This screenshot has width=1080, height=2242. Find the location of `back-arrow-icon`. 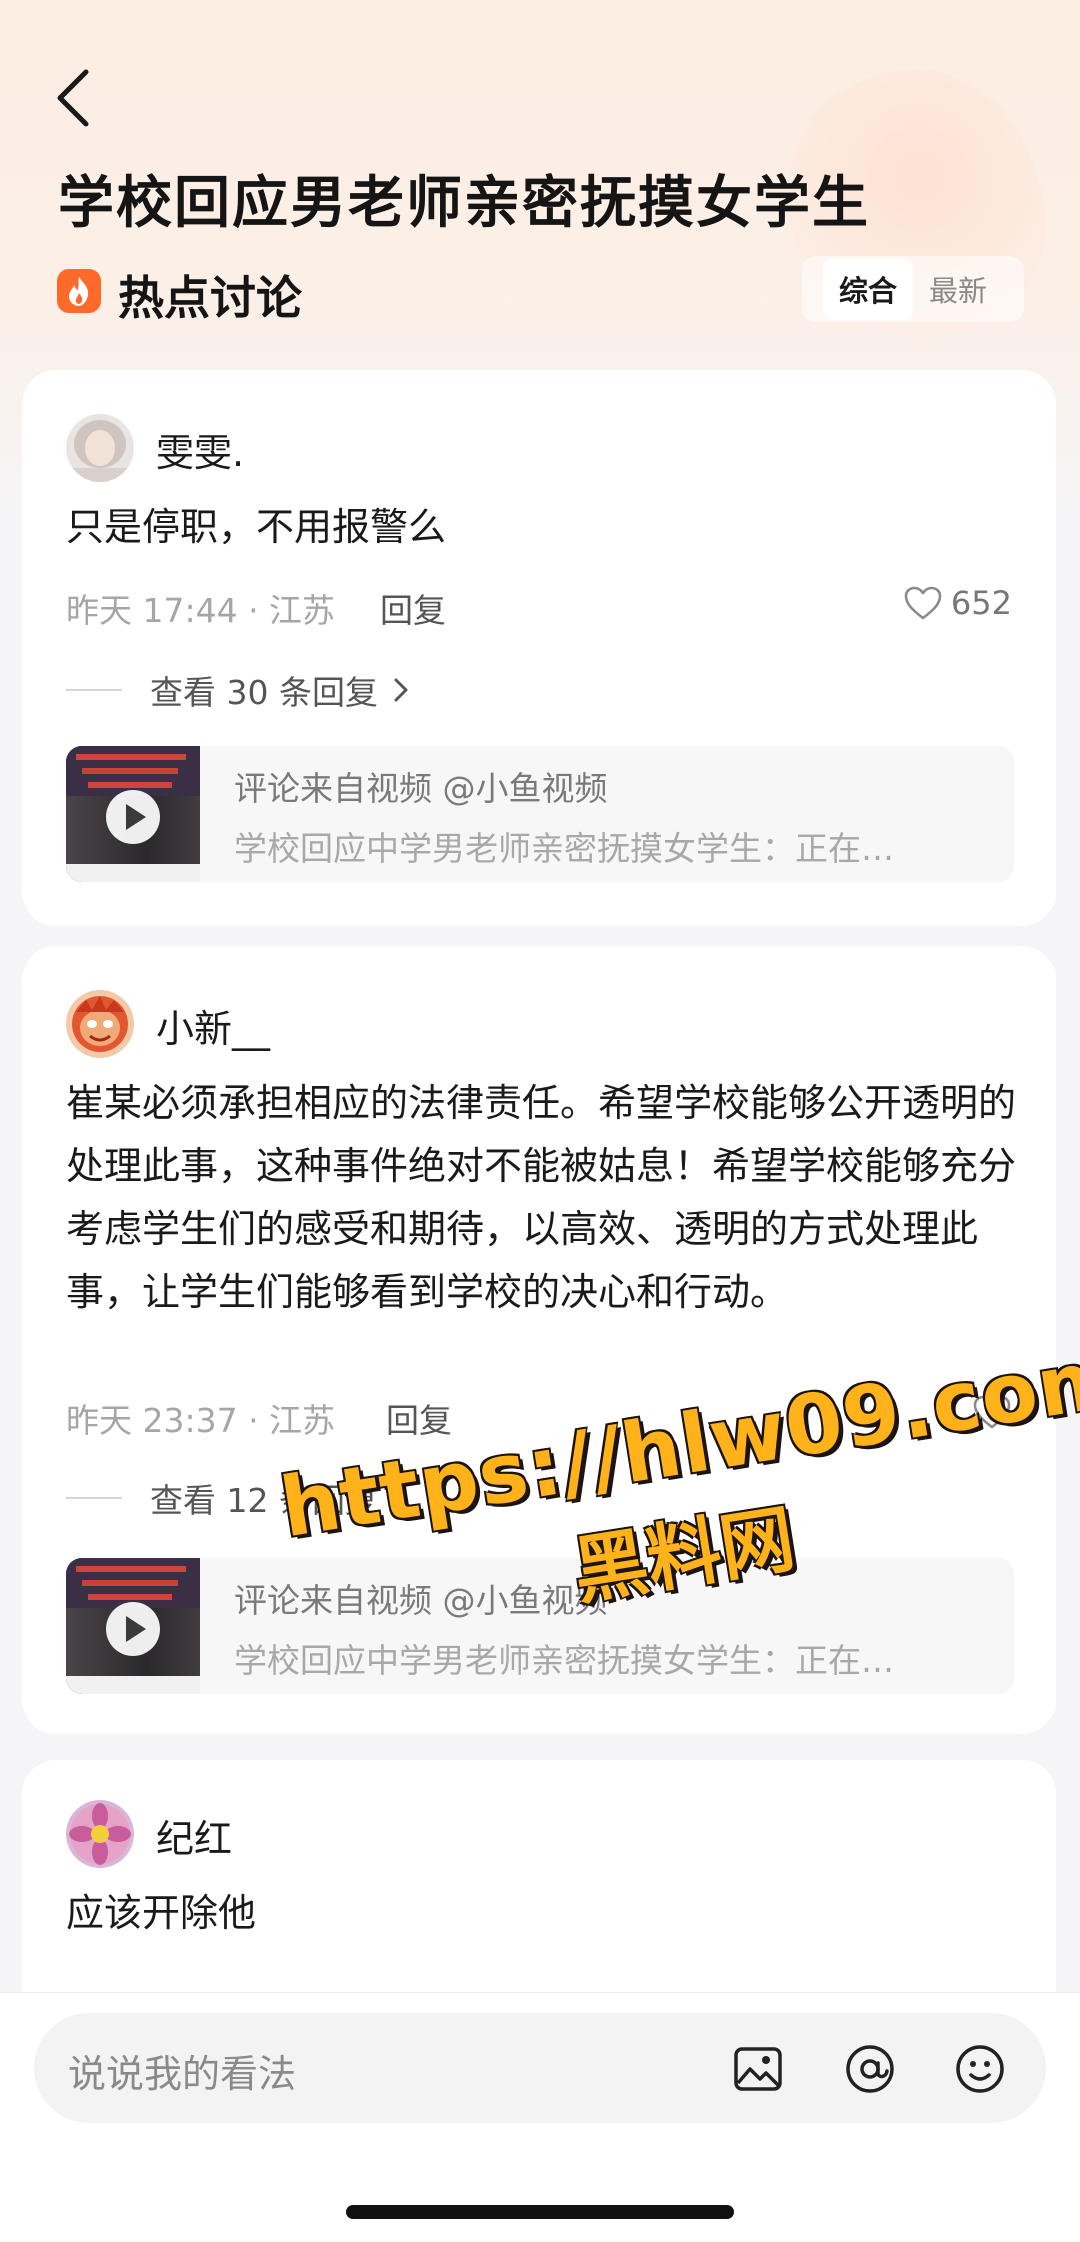

back-arrow-icon is located at coordinates (74, 98).